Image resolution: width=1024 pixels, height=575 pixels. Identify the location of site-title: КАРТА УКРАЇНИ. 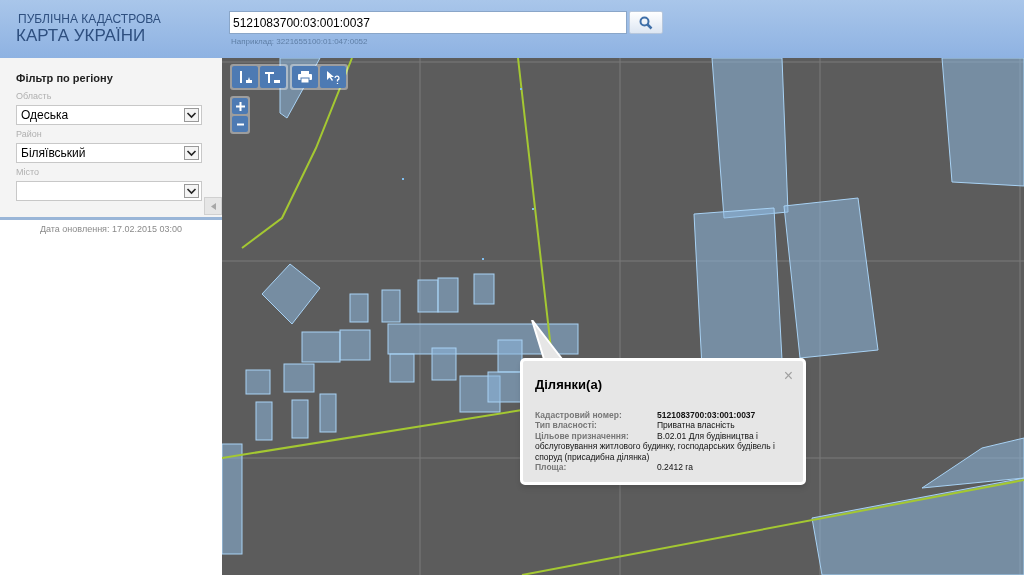
(81, 36).